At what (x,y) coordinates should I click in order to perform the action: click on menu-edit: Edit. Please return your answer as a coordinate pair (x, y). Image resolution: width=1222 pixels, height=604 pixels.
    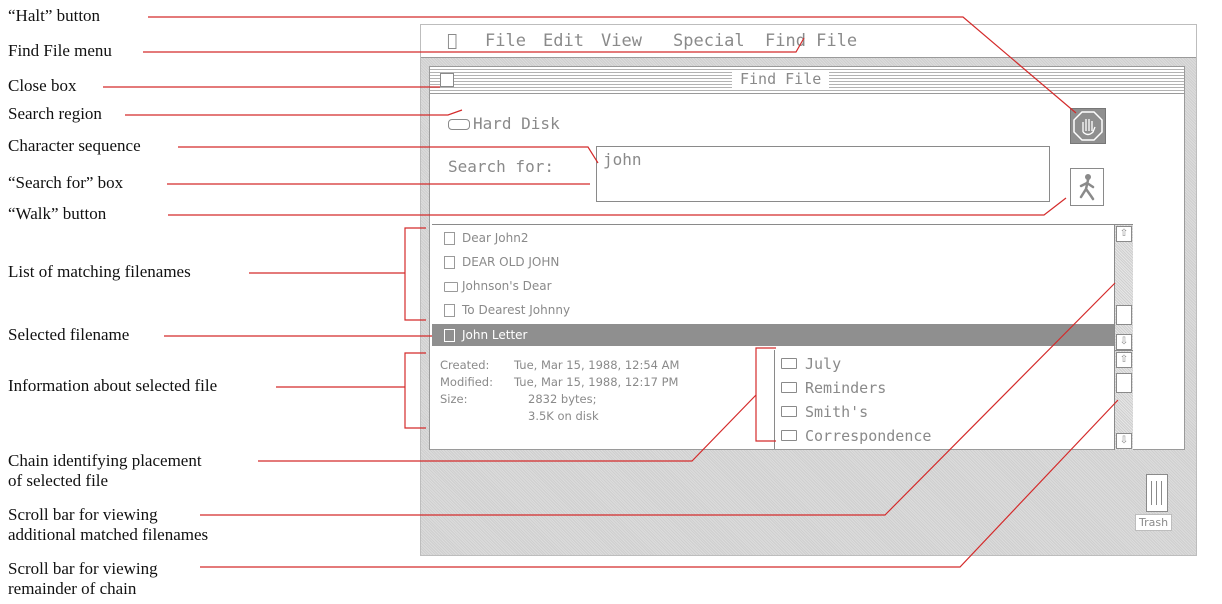
    Looking at the image, I should click on (563, 41).